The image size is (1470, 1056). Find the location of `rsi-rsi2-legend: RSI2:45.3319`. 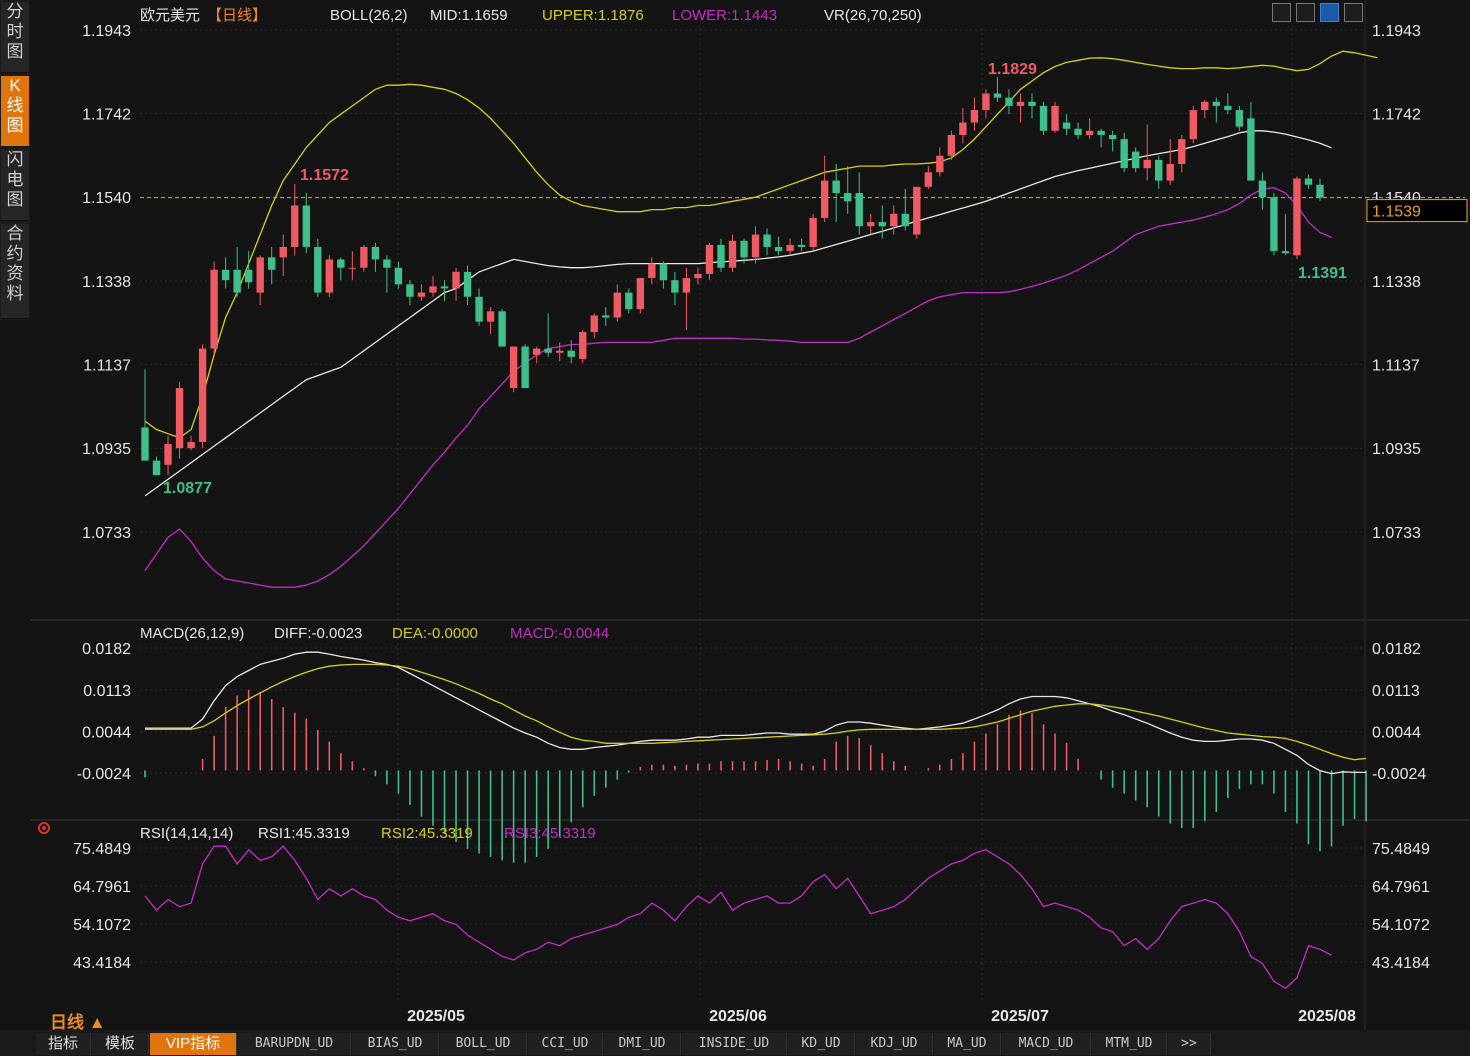

rsi-rsi2-legend: RSI2:45.3319 is located at coordinates (427, 833).